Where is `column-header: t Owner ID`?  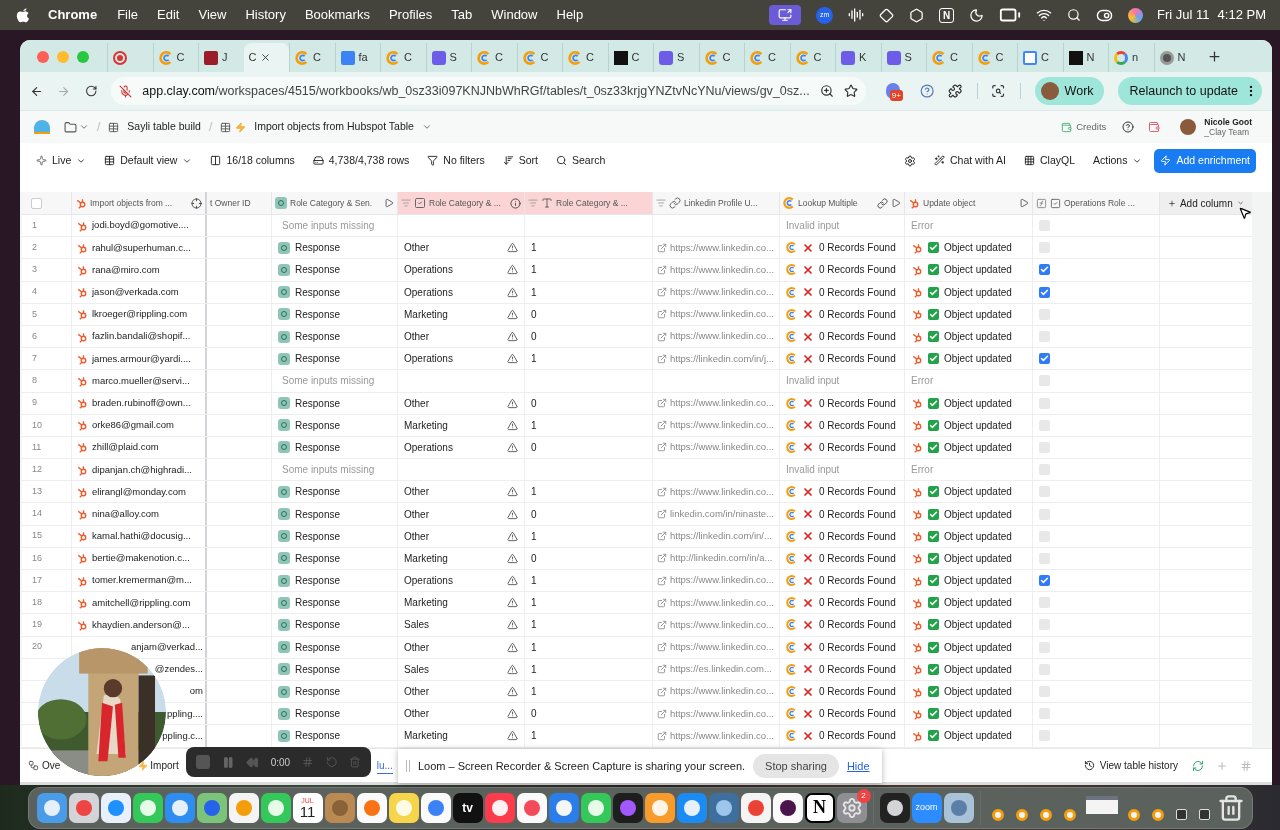
column-header: t Owner ID is located at coordinates (239, 203).